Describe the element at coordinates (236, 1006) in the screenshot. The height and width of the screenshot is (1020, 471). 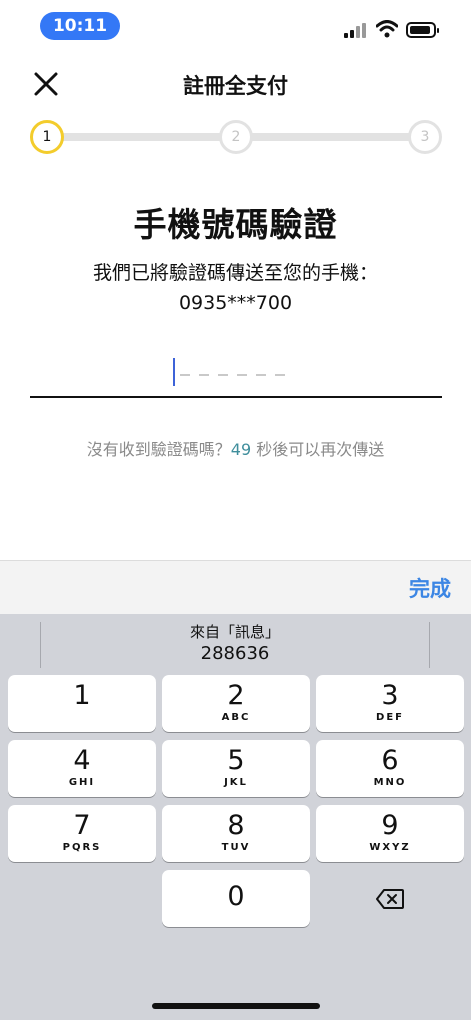
I see `home-indicator` at that location.